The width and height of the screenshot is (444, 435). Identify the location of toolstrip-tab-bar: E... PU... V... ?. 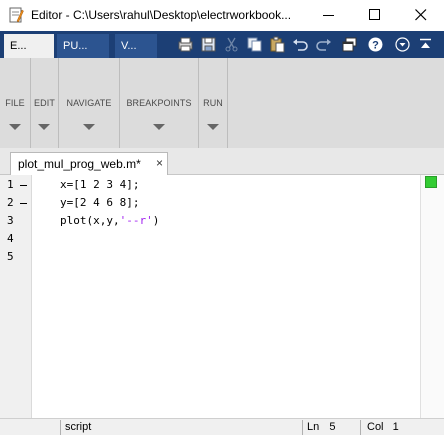
(222, 44).